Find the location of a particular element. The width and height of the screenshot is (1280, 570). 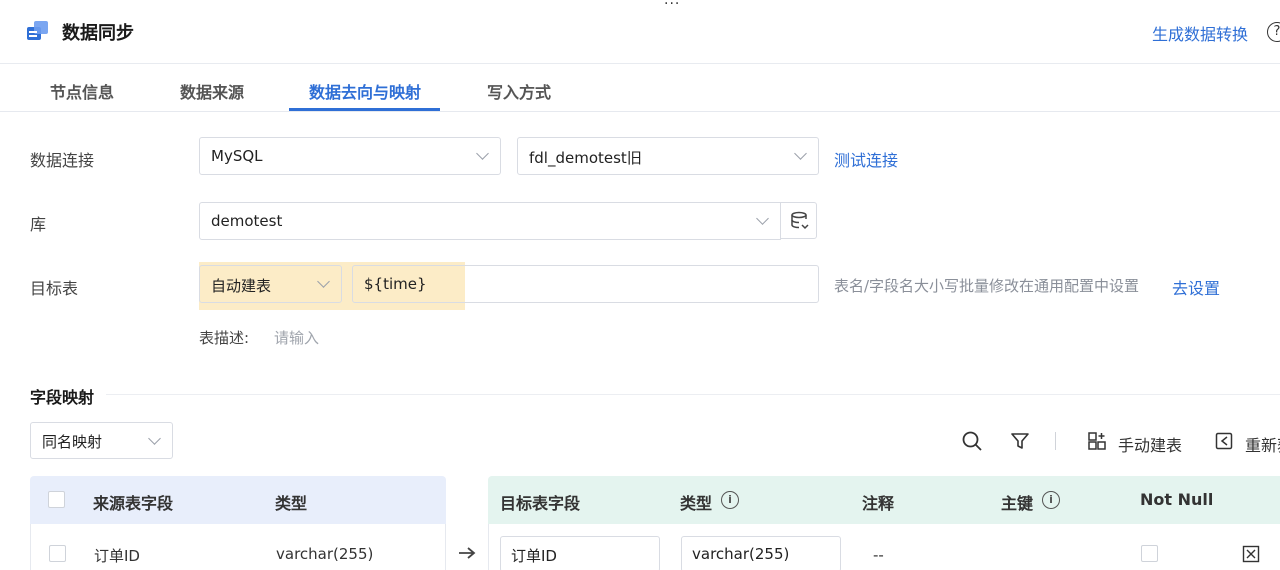

database-browse-button is located at coordinates (798, 220).